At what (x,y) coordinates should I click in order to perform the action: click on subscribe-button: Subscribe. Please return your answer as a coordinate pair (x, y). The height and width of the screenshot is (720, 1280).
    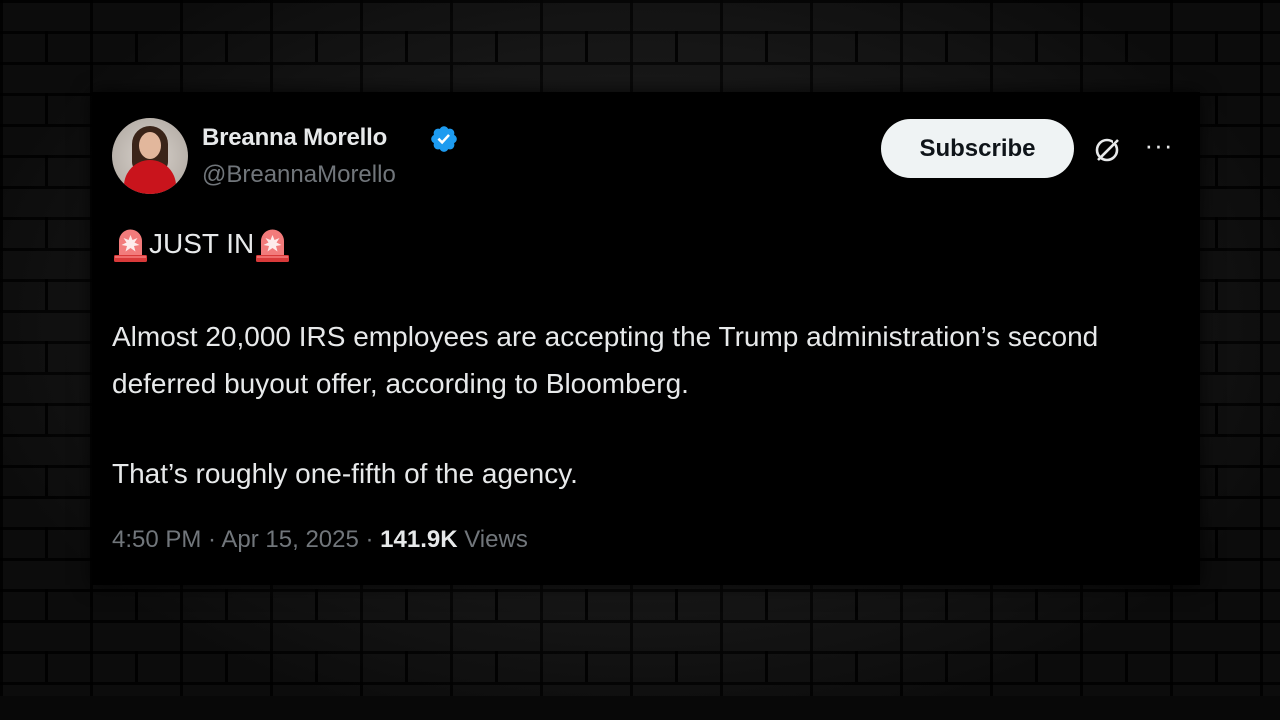
    Looking at the image, I should click on (977, 148).